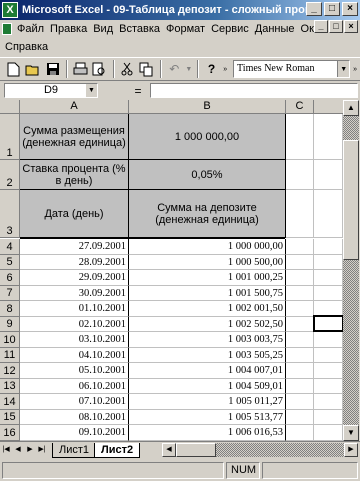 The image size is (360, 481). I want to click on save-icon, so click(53, 69).